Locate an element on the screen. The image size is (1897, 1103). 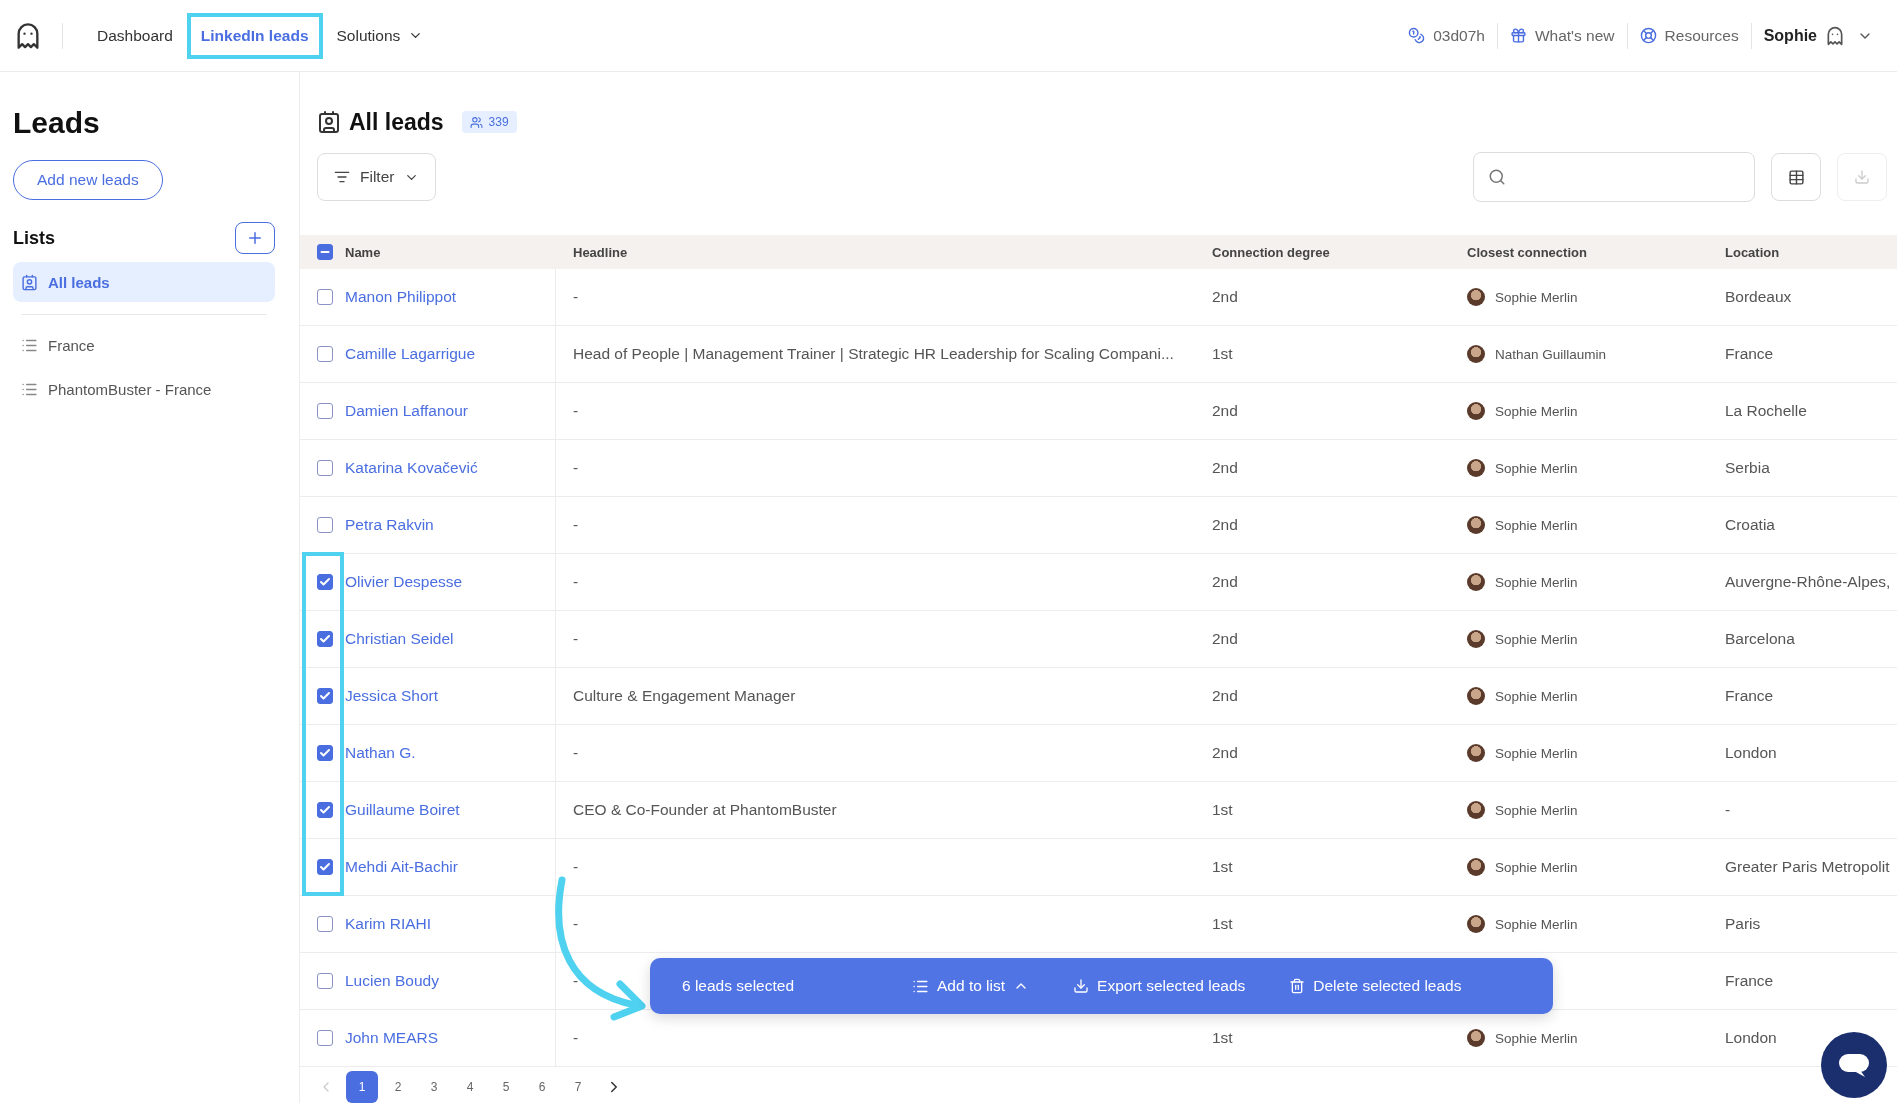
filter-button: Filter is located at coordinates (377, 177).